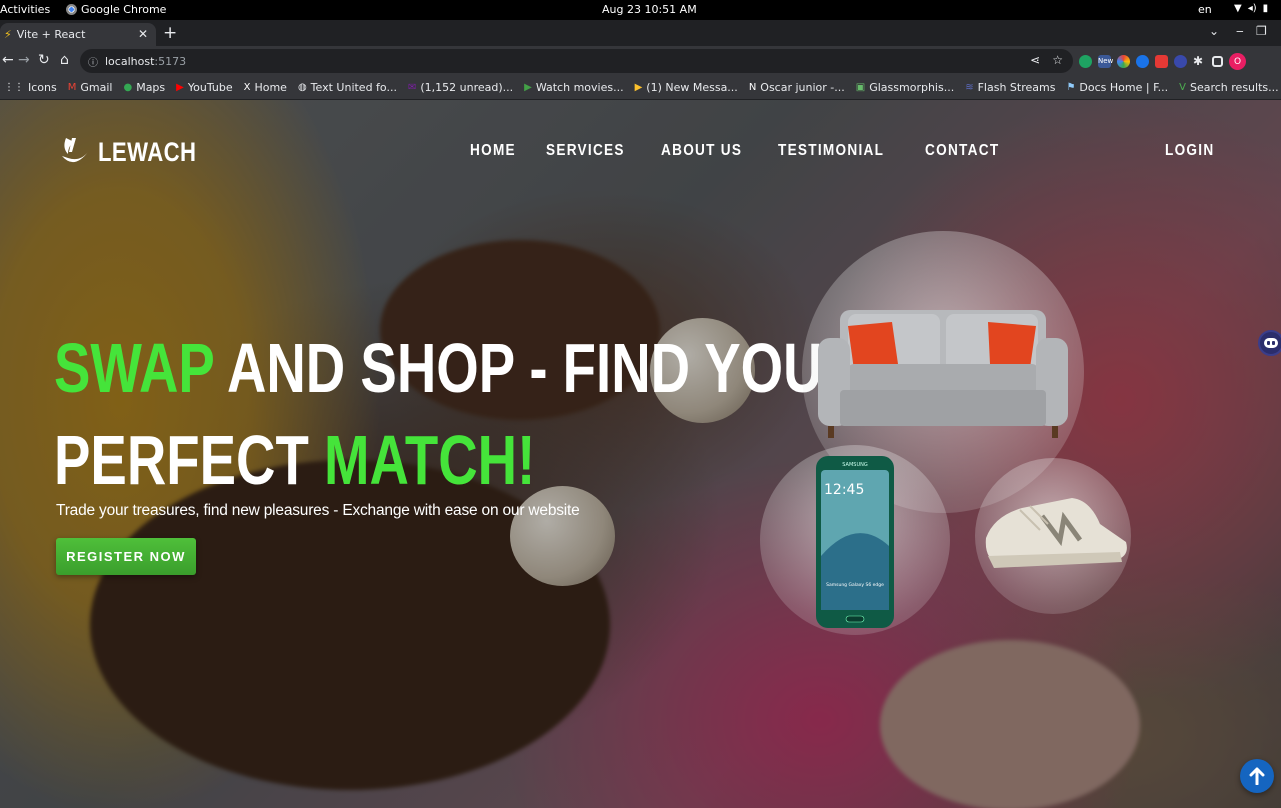 The width and height of the screenshot is (1281, 808). Describe the element at coordinates (585, 151) in the screenshot. I see `nav-link-services: SERVICES` at that location.